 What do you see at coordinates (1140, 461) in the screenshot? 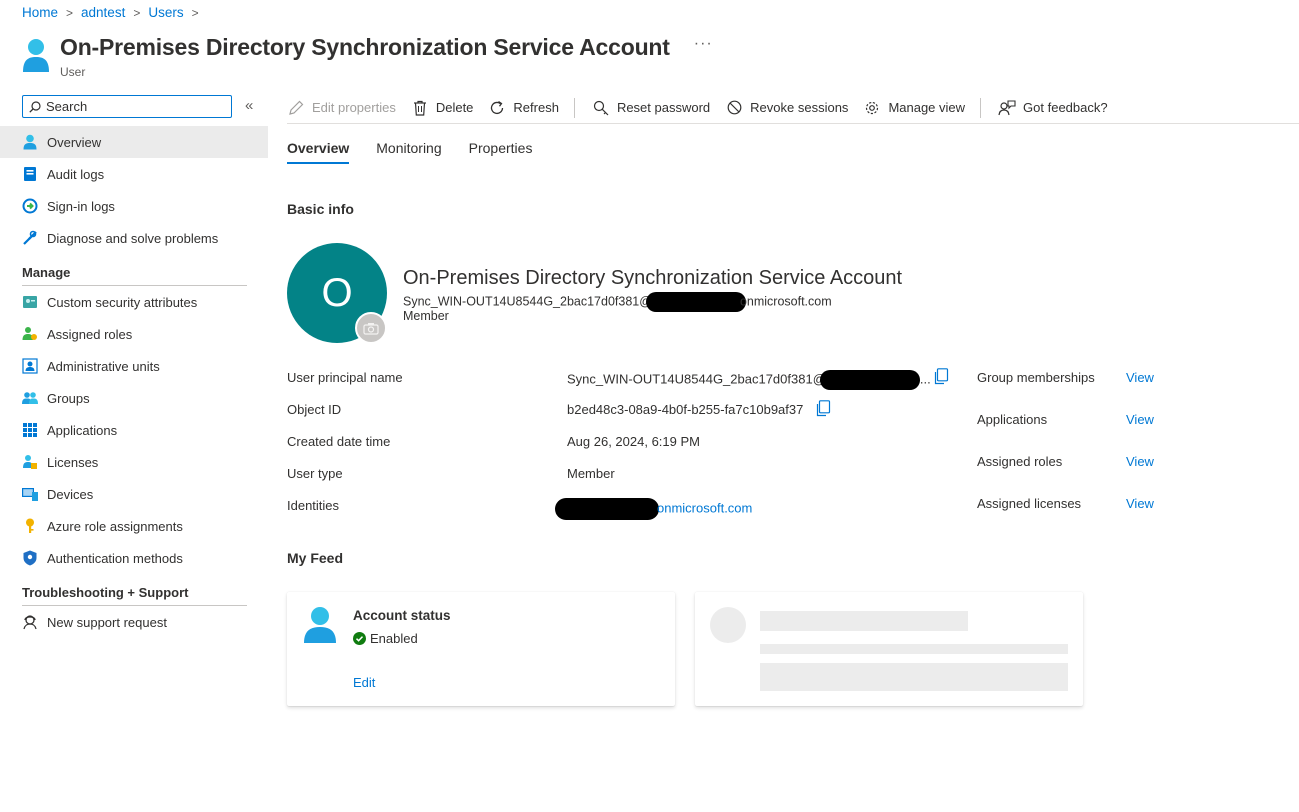
I see `assigned-roles-view-link: View` at bounding box center [1140, 461].